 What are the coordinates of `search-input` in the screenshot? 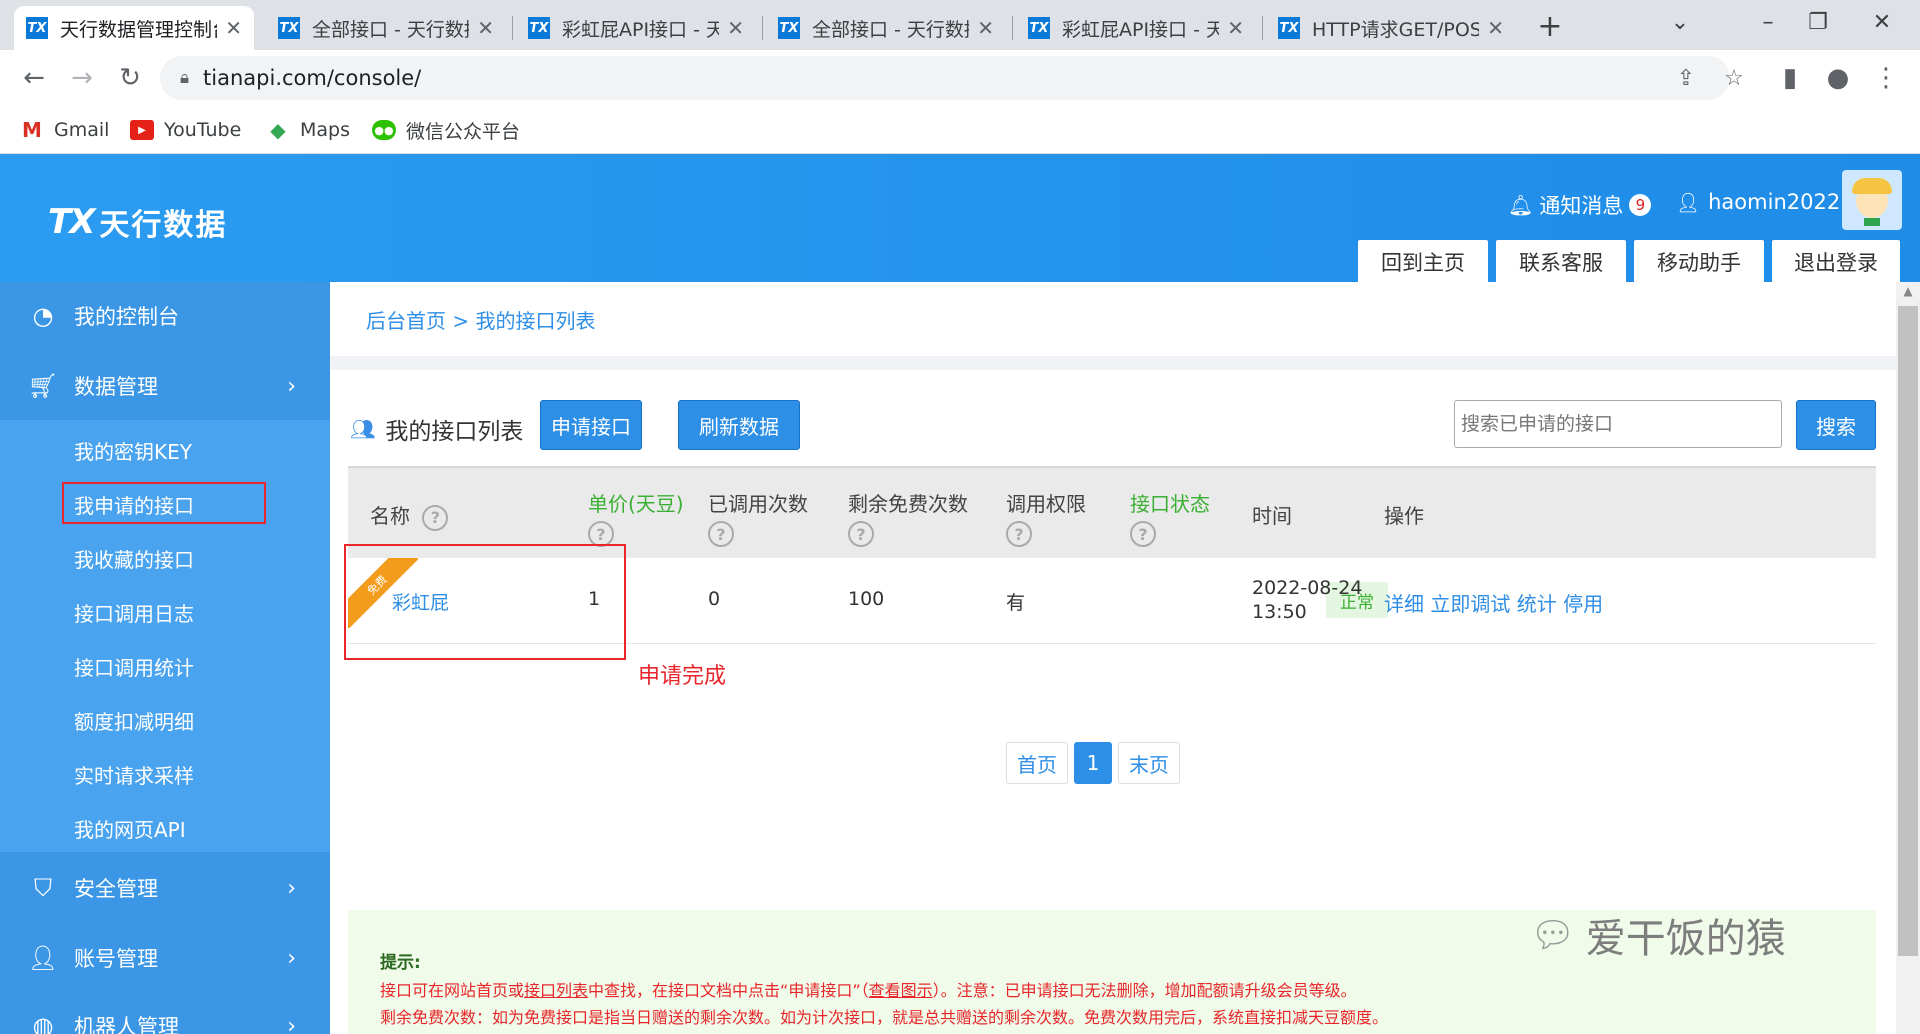 It's located at (1618, 424).